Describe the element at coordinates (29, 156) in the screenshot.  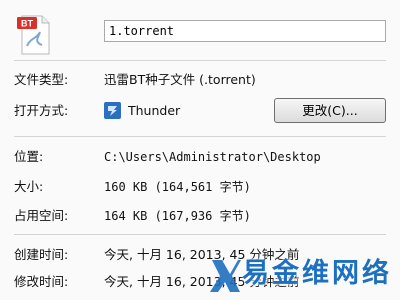
I see `location-label: 位置:` at that location.